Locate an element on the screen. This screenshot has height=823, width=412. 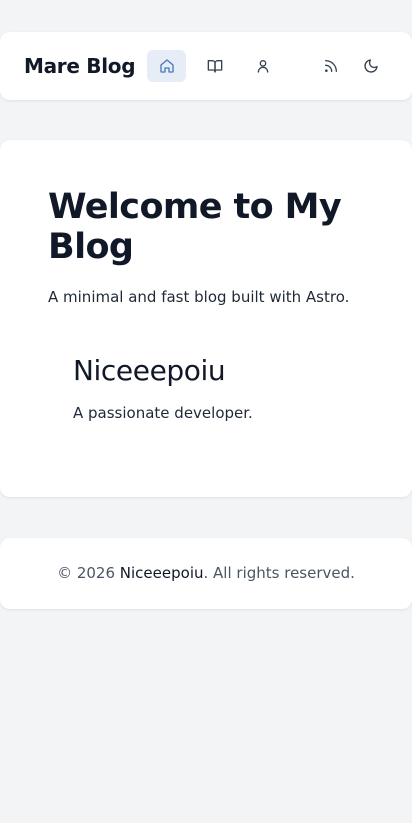
home-icon is located at coordinates (166, 66).